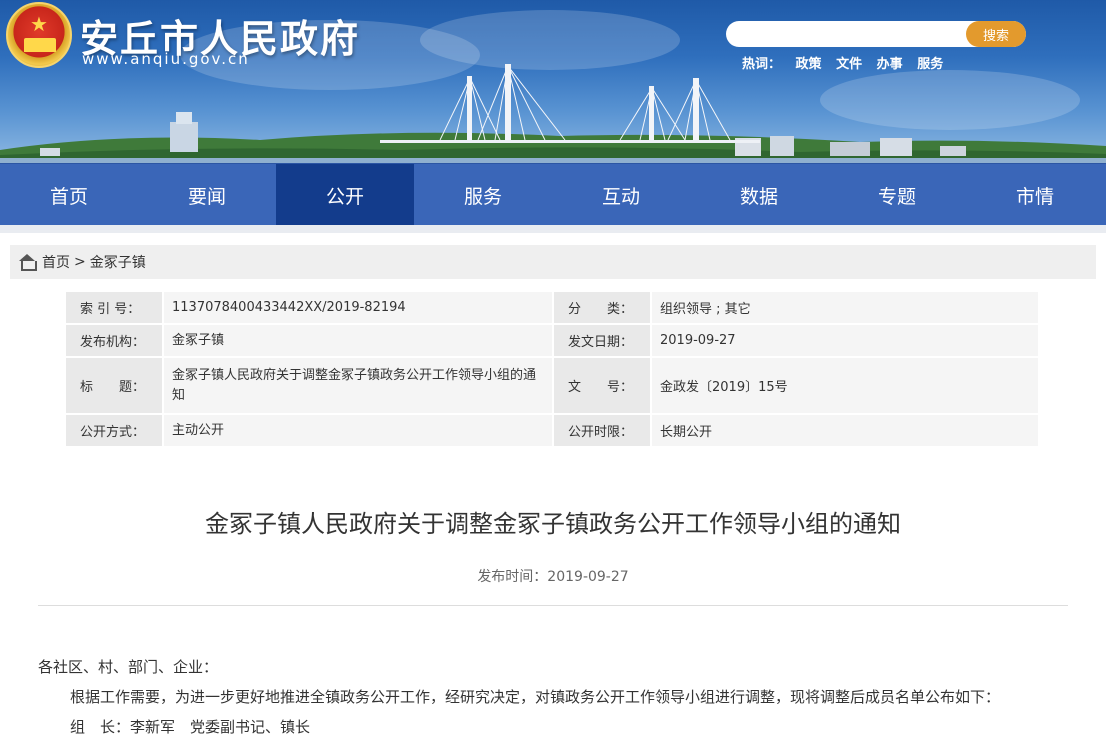 The image size is (1106, 742). Describe the element at coordinates (848, 34) in the screenshot. I see `search-input` at that location.